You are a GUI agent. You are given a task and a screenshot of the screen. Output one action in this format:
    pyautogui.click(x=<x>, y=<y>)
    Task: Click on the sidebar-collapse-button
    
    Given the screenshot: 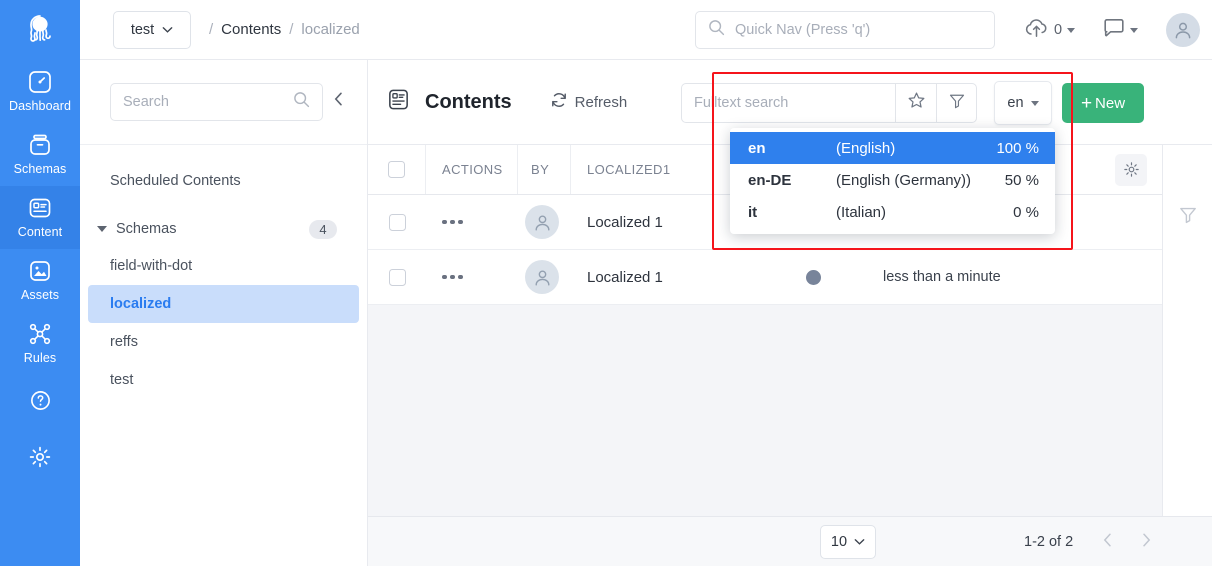 What is the action you would take?
    pyautogui.click(x=338, y=102)
    